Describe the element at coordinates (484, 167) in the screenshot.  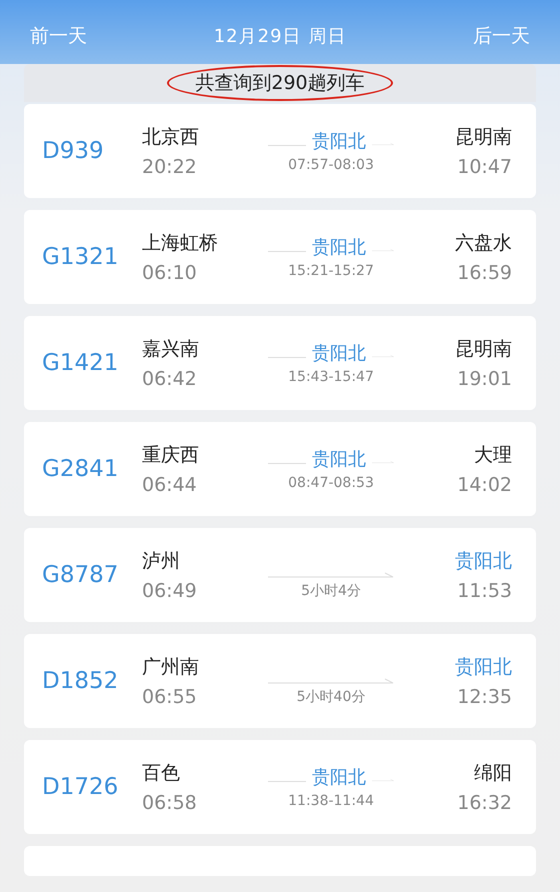
I see `arrival-time: 10:47` at that location.